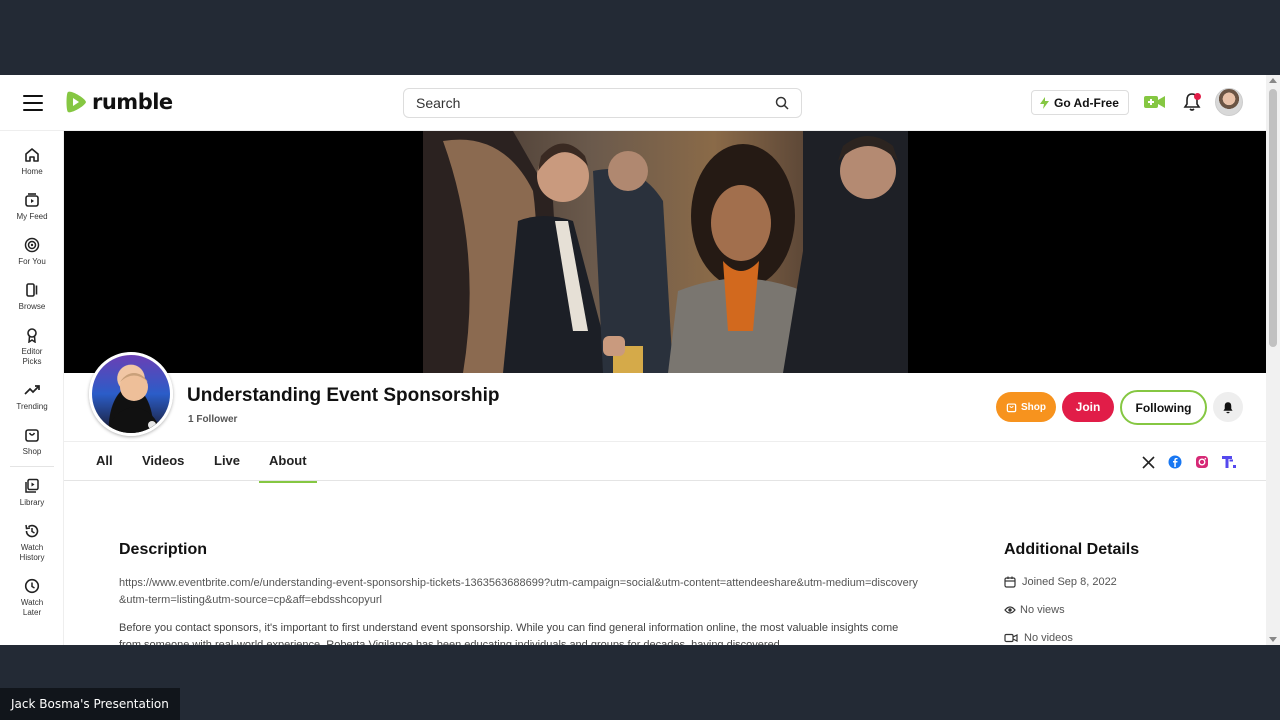 The height and width of the screenshot is (720, 1280). Describe the element at coordinates (1011, 638) in the screenshot. I see `video-camera-icon` at that location.